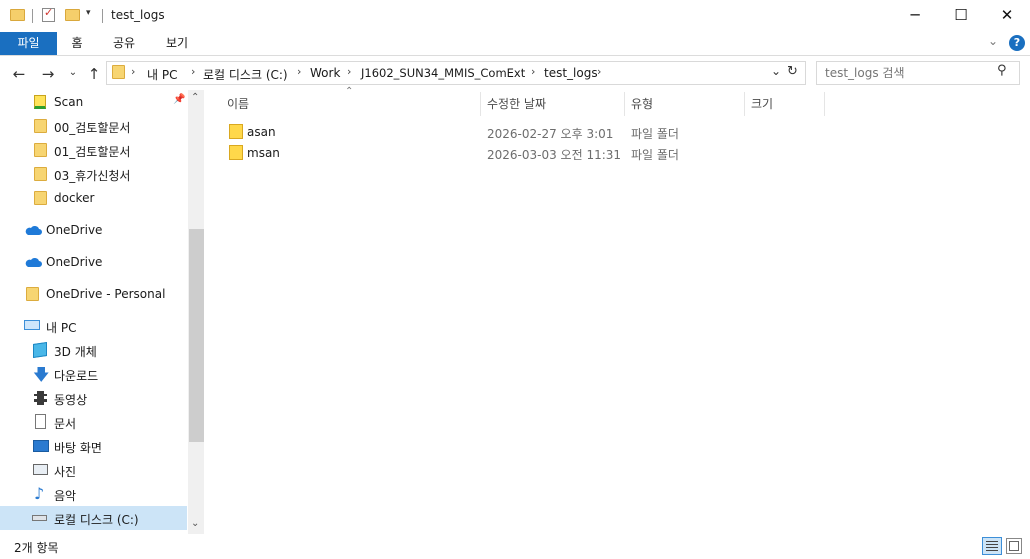  I want to click on search-icon: ⚲, so click(1002, 70).